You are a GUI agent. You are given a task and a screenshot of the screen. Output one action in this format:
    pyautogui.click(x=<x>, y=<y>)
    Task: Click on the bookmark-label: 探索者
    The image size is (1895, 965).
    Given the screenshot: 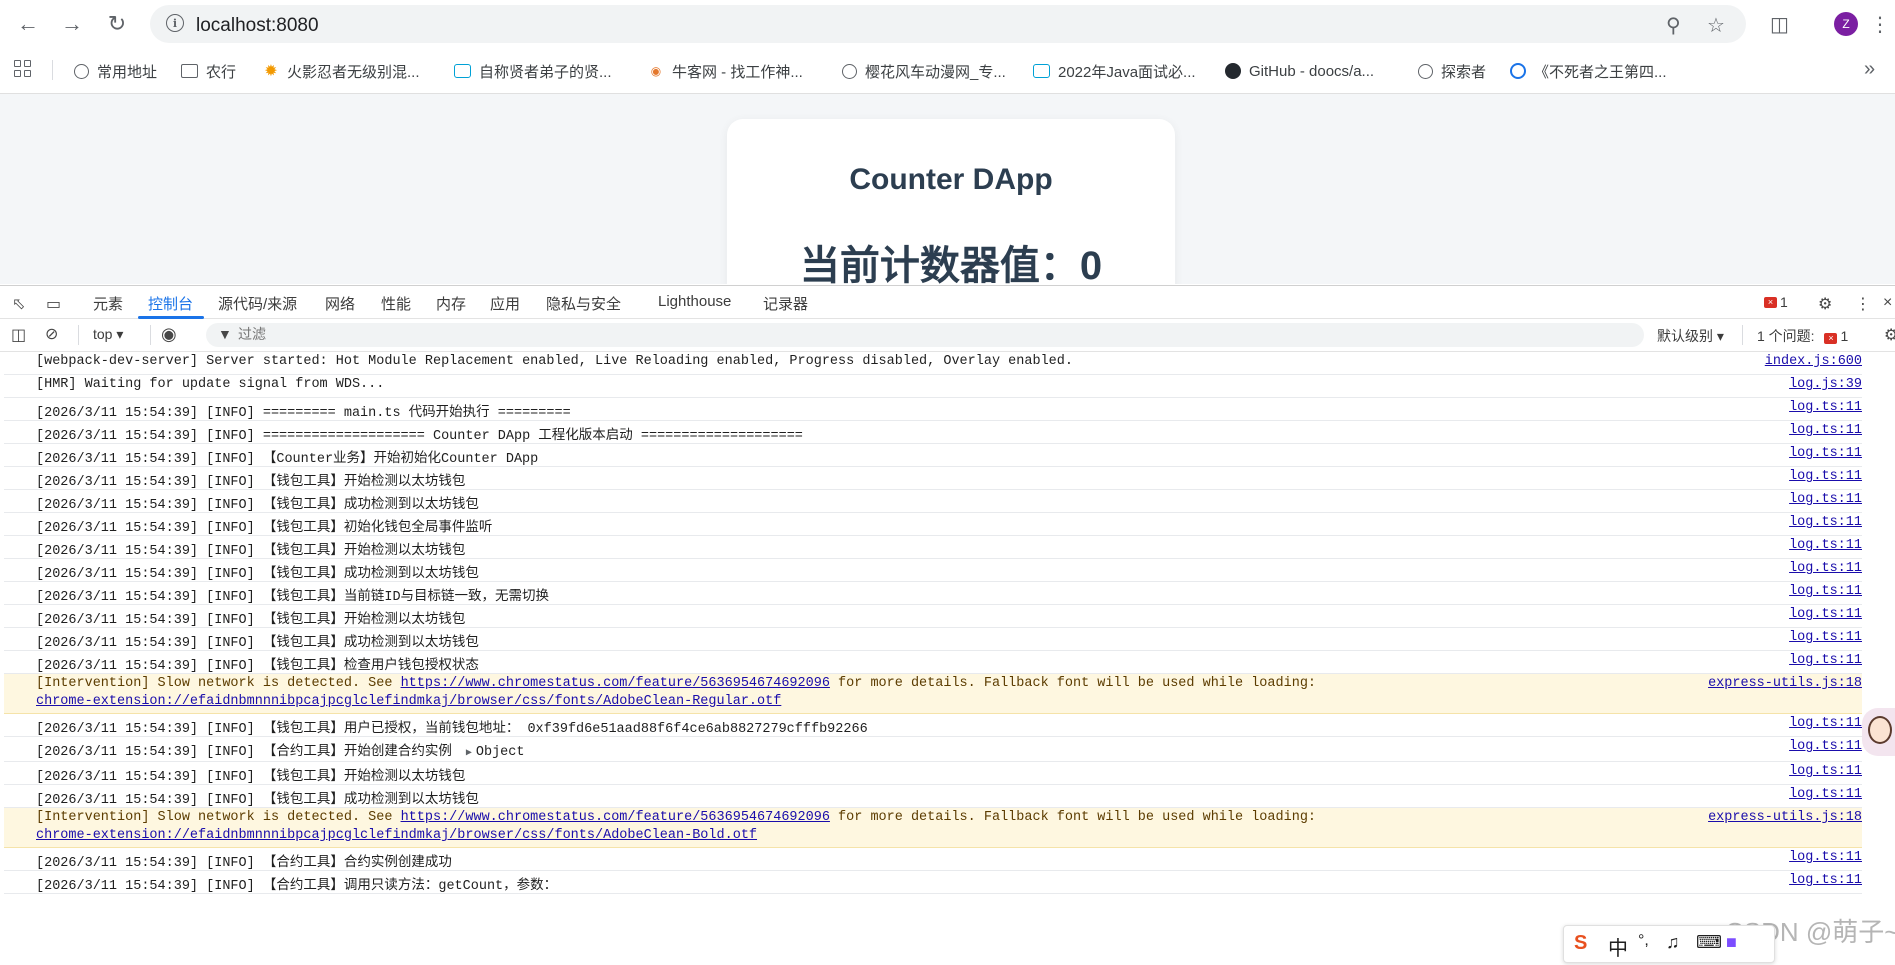 What is the action you would take?
    pyautogui.click(x=1464, y=72)
    